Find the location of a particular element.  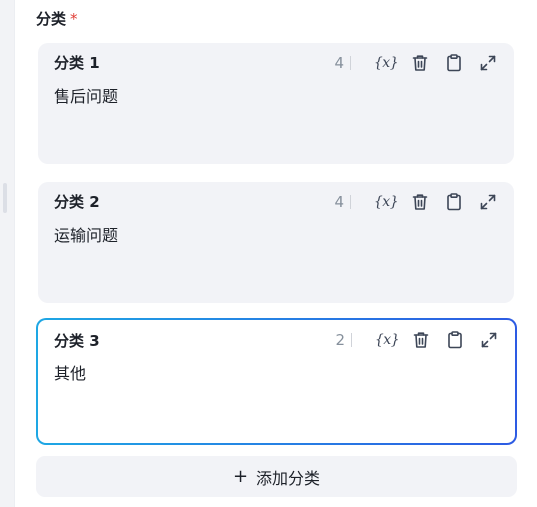

resize-handle is located at coordinates (5, 198).